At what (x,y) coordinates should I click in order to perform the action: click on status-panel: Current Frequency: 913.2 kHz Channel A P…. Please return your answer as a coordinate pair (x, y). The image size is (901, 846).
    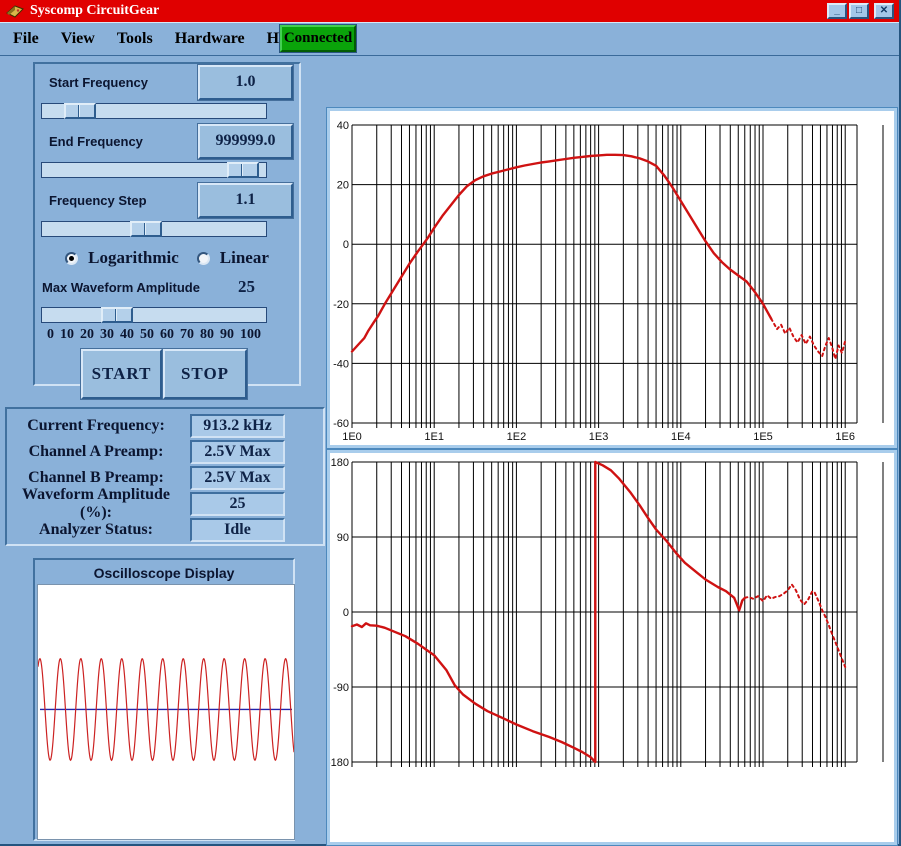
    Looking at the image, I should click on (165, 476).